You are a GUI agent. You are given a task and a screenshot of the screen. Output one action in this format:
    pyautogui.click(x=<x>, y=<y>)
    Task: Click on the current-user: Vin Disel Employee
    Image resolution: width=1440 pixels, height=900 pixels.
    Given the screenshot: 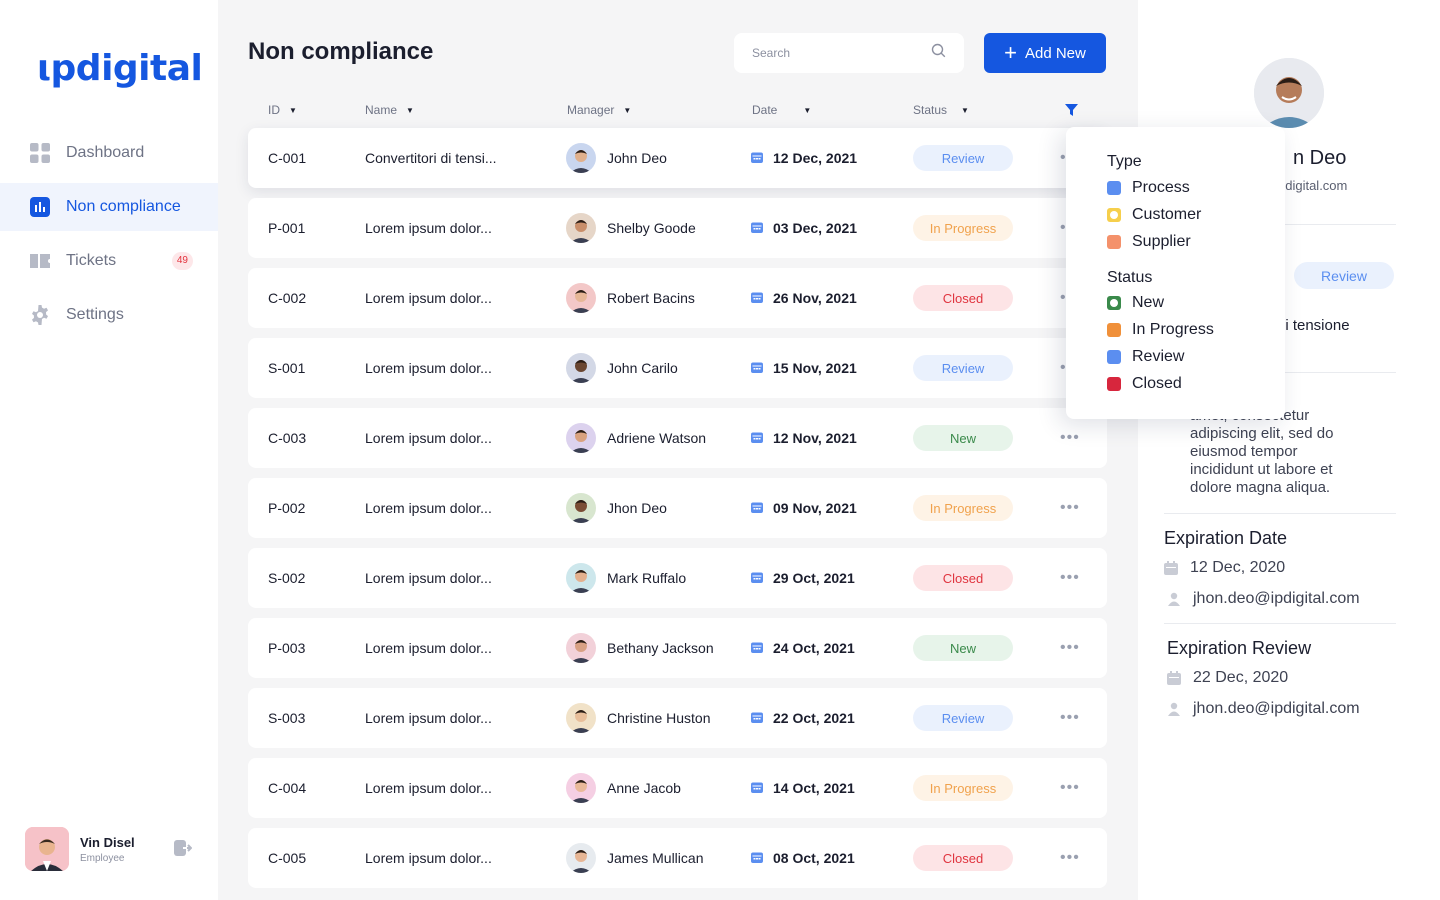 What is the action you would take?
    pyautogui.click(x=112, y=849)
    